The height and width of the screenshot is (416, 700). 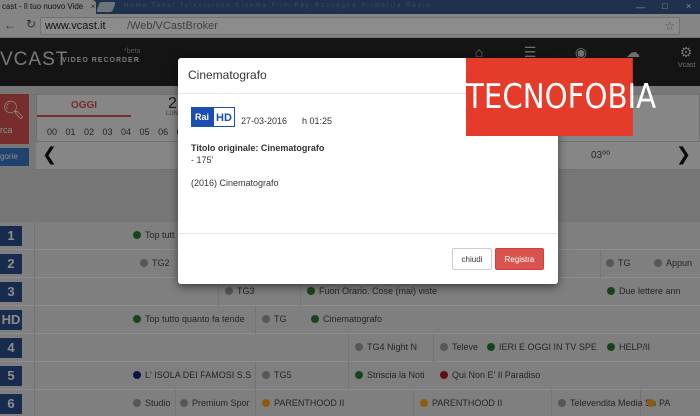 What do you see at coordinates (472, 259) in the screenshot?
I see `close-button: chiudi` at bounding box center [472, 259].